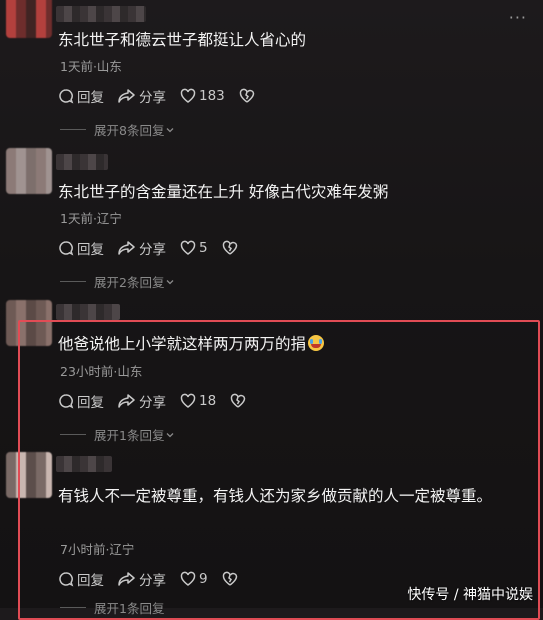  Describe the element at coordinates (223, 192) in the screenshot. I see `comment-text: 东北世子的含金量还在上升 好像古代灾难年发粥` at that location.